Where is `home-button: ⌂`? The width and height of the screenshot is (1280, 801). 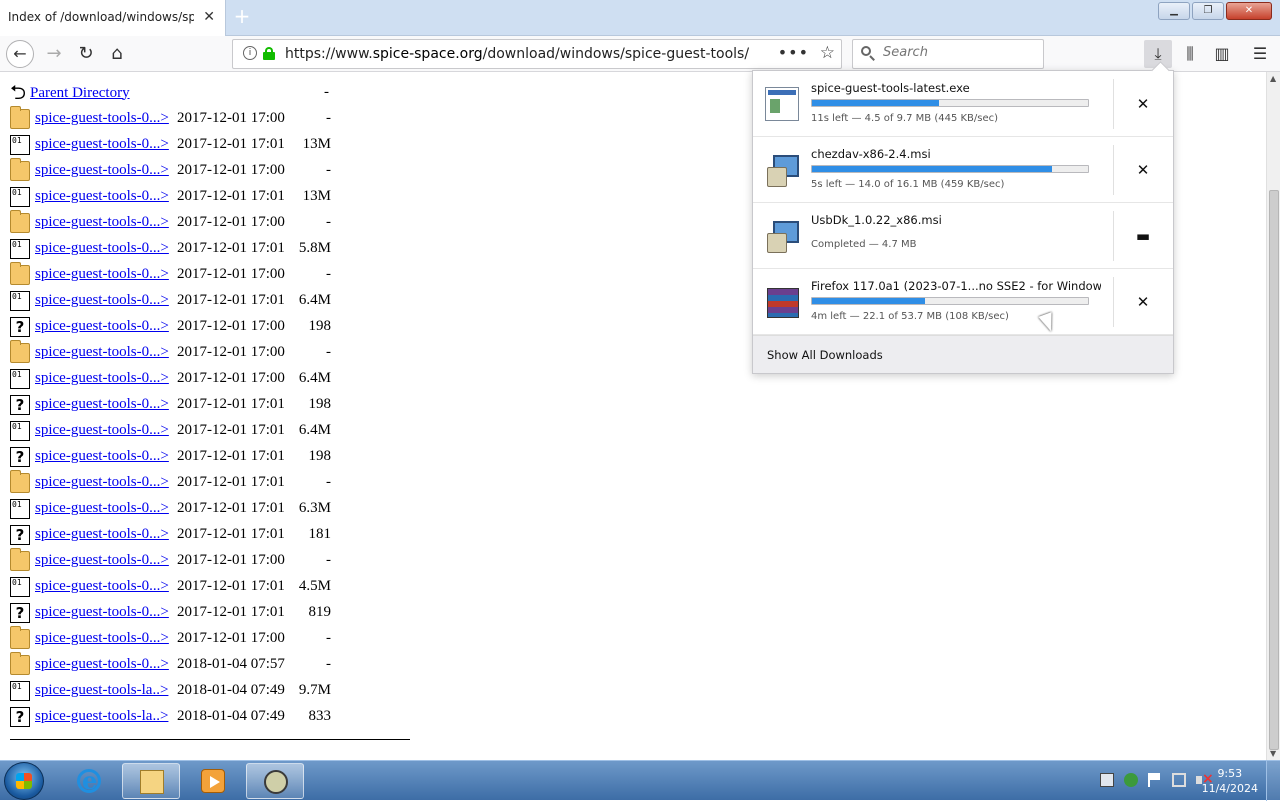
home-button: ⌂ is located at coordinates (117, 54).